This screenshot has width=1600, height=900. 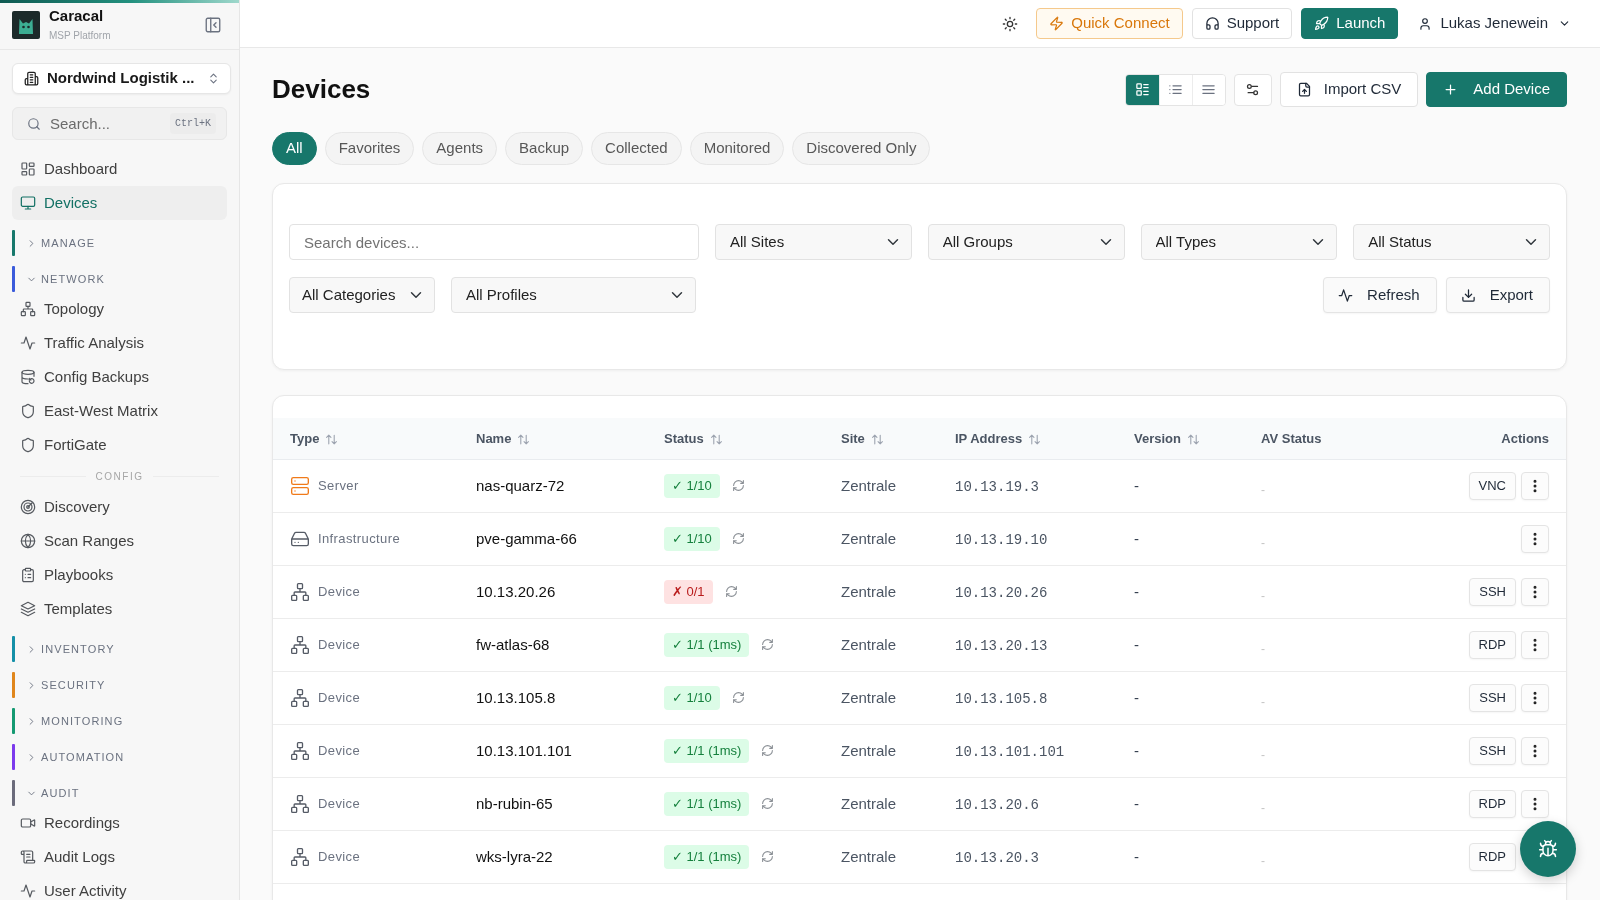 What do you see at coordinates (119, 823) in the screenshot?
I see `nav-link: Recordings` at bounding box center [119, 823].